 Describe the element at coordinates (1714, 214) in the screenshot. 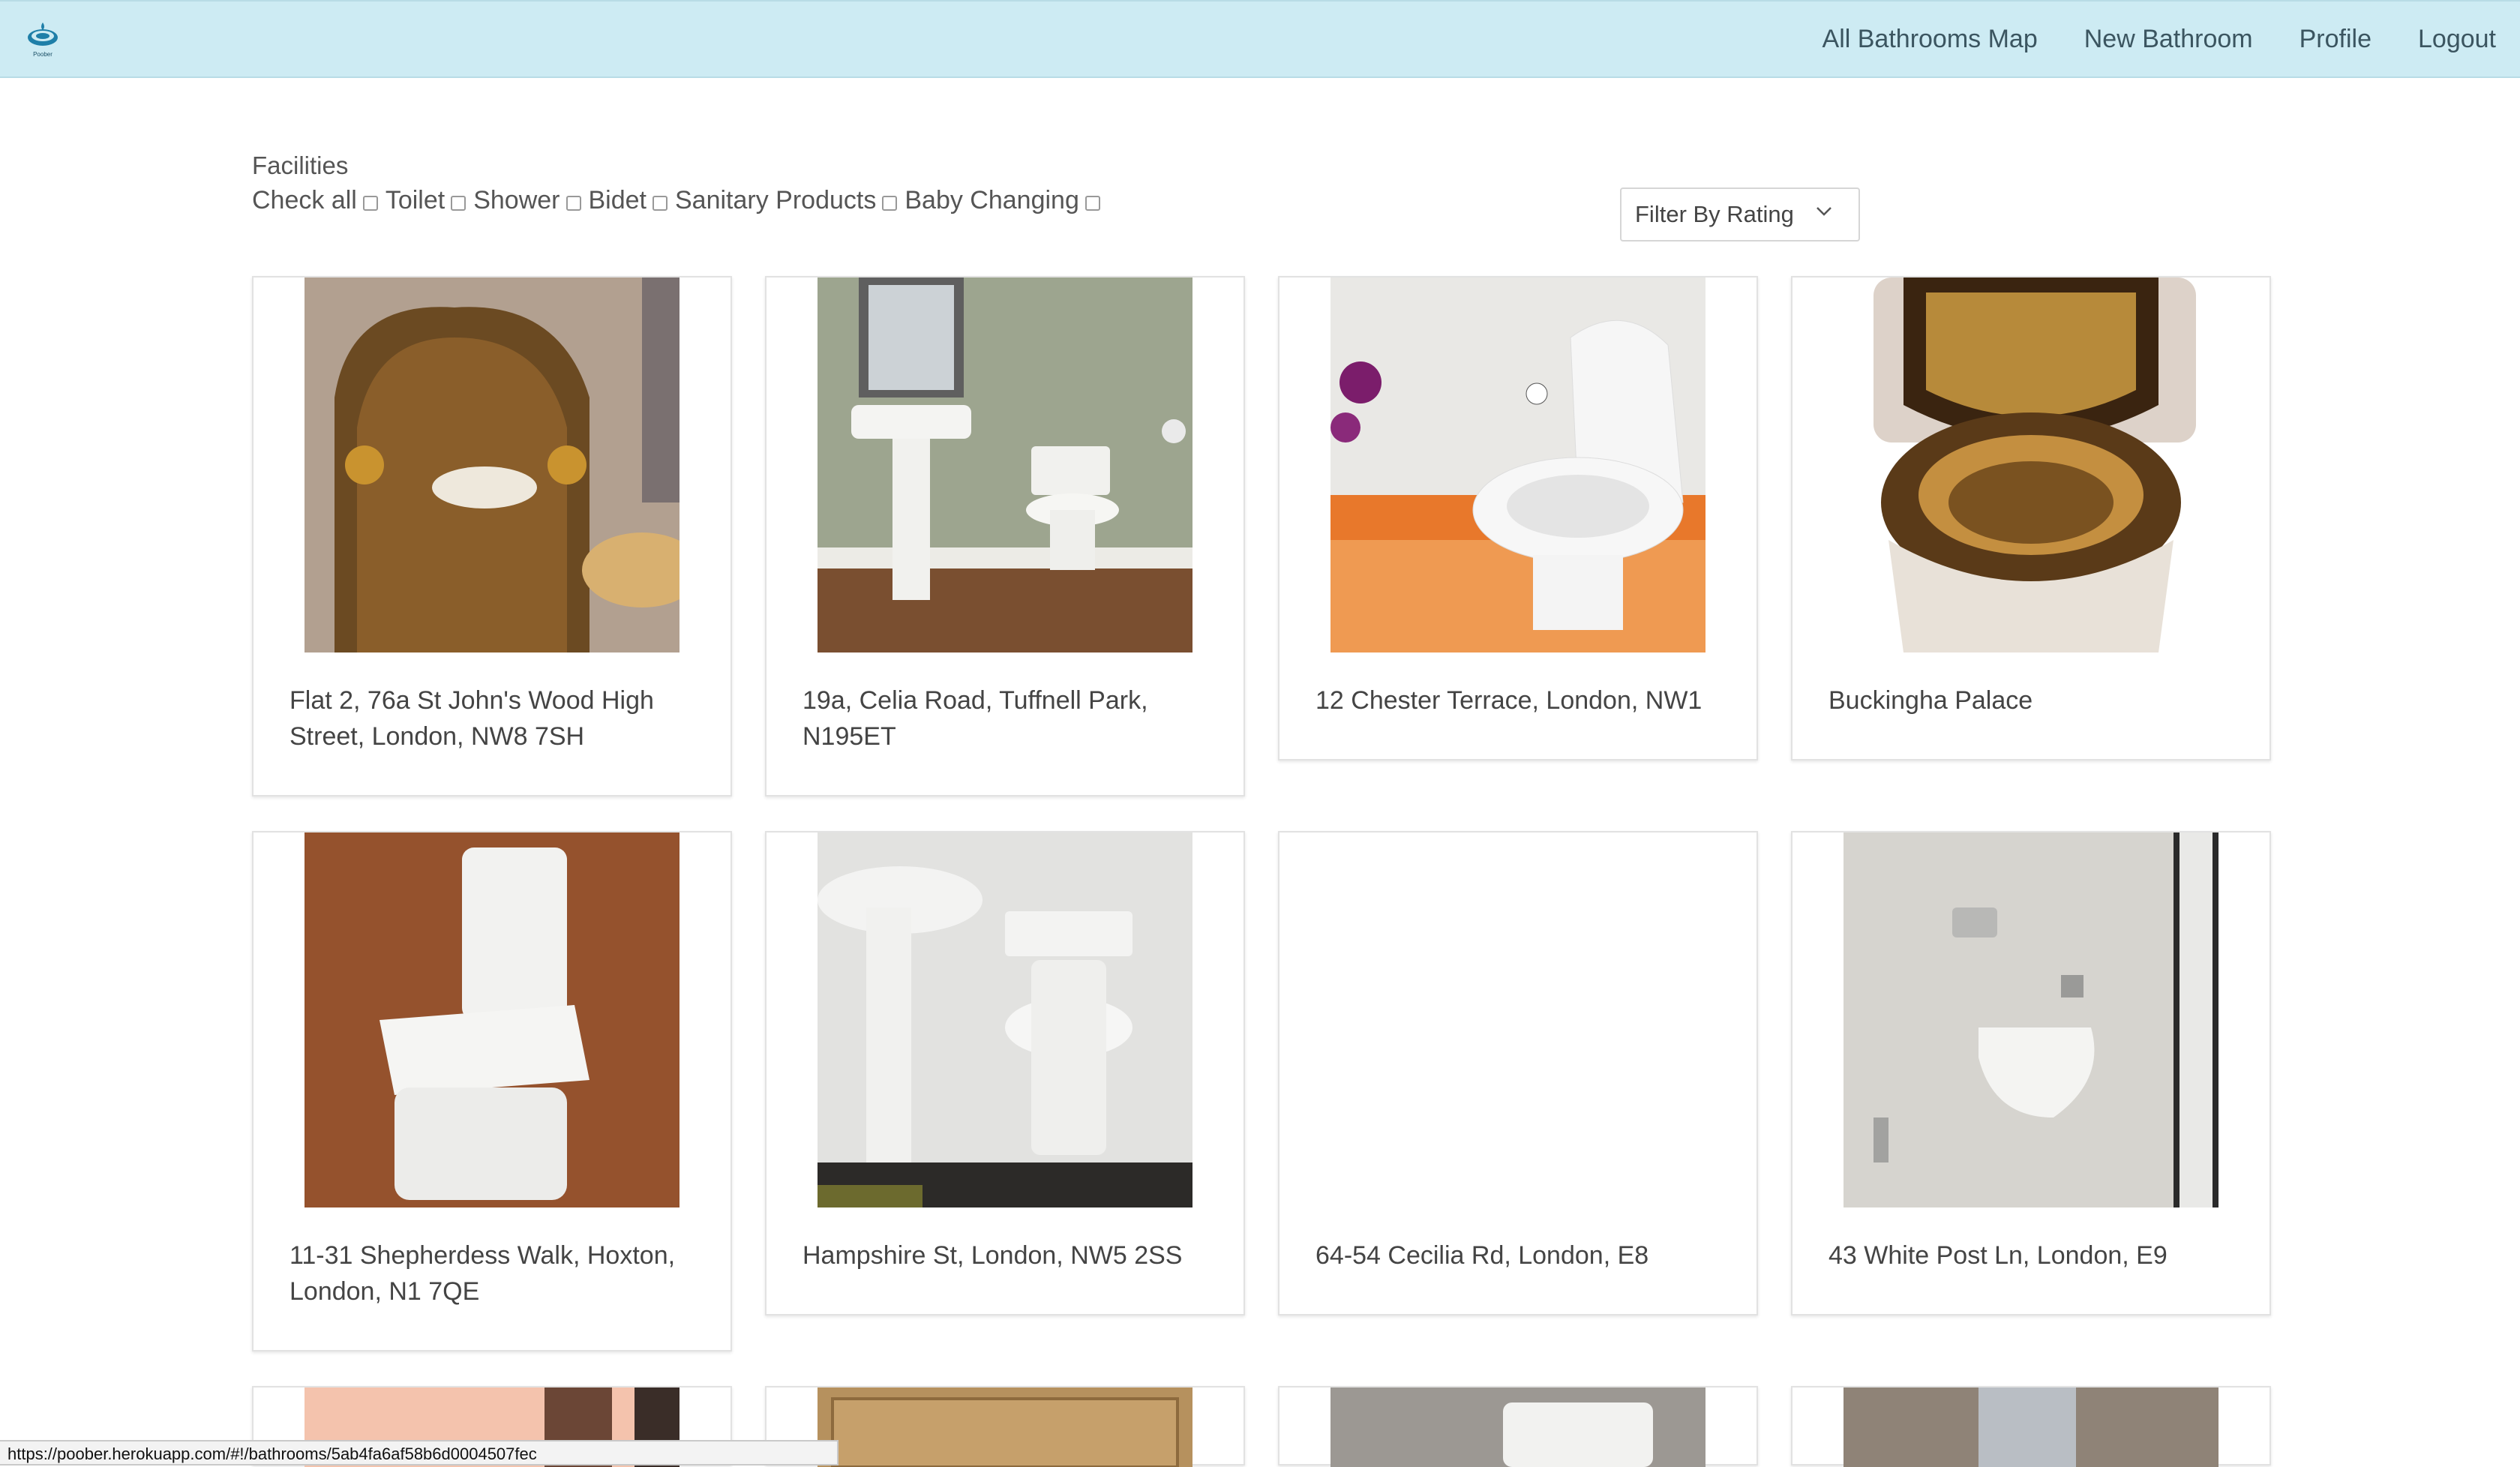

I see `filter-label: Filter By Rating` at that location.